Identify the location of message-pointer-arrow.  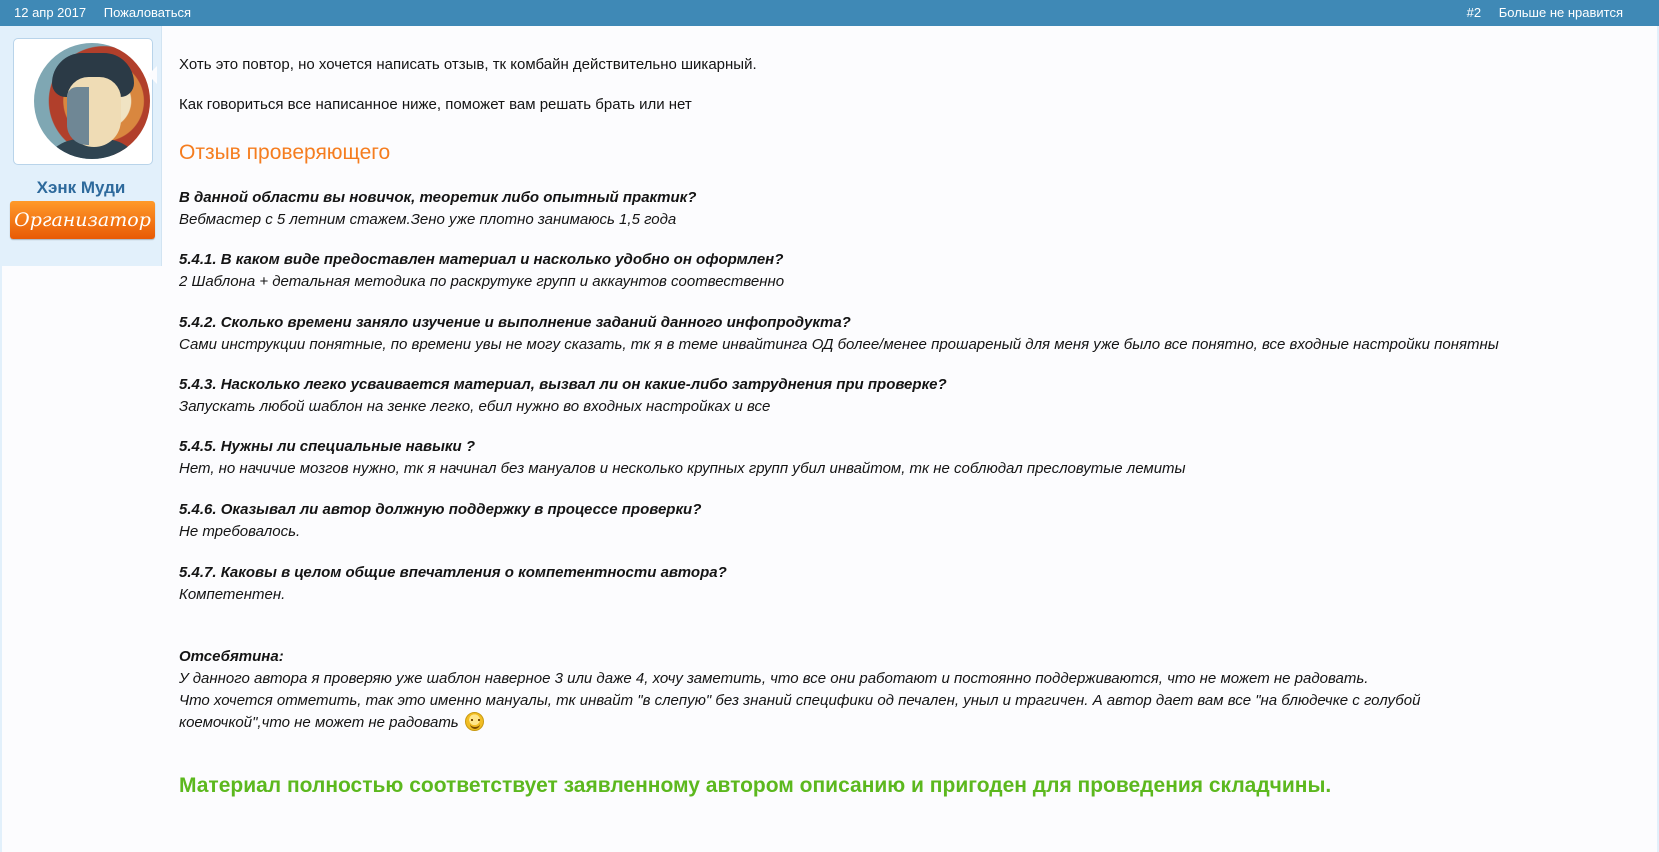
(152, 75).